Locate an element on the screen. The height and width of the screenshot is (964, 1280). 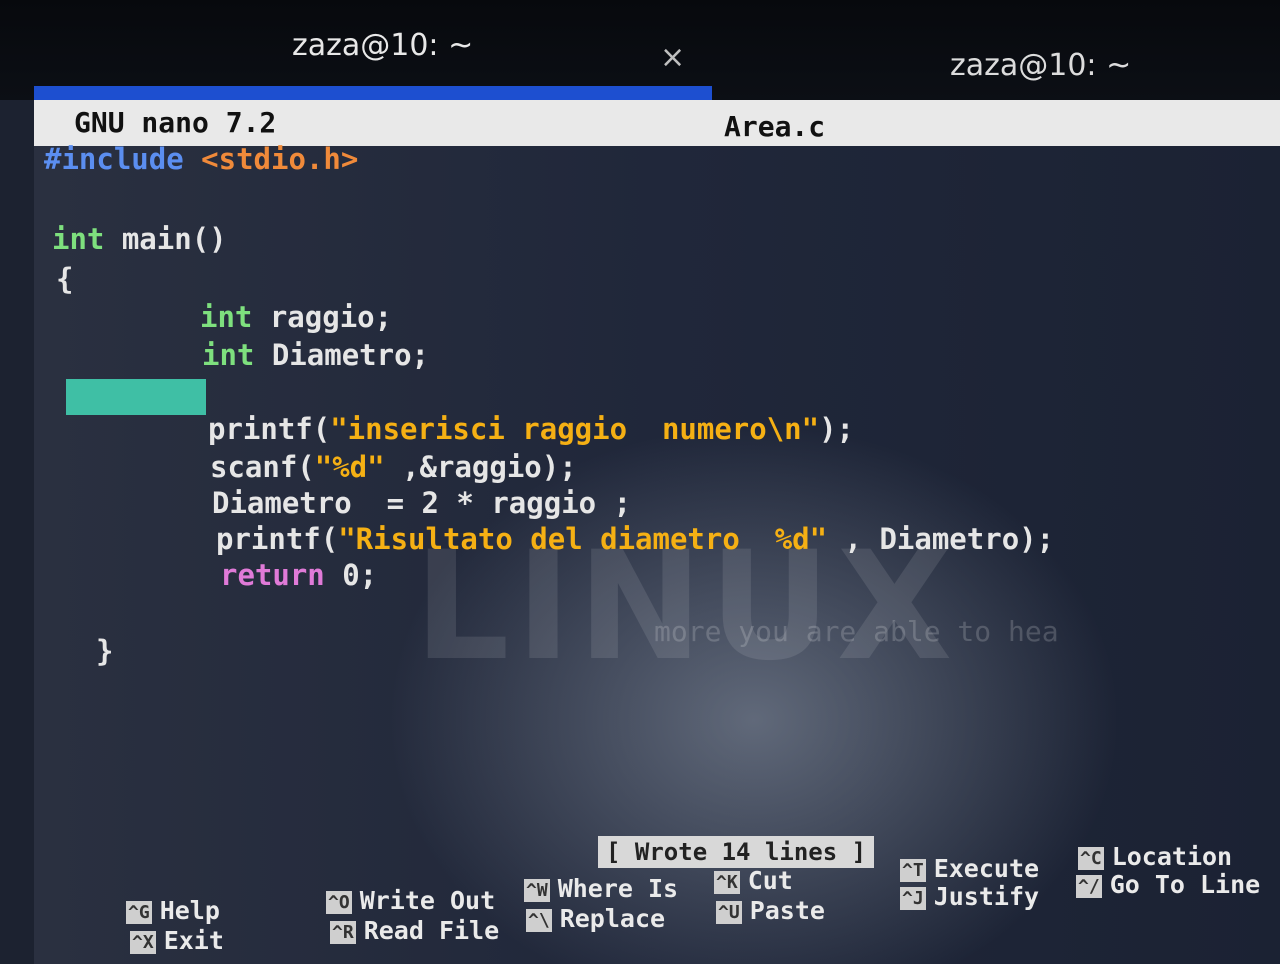
code-line: int main() is located at coordinates (139, 239).